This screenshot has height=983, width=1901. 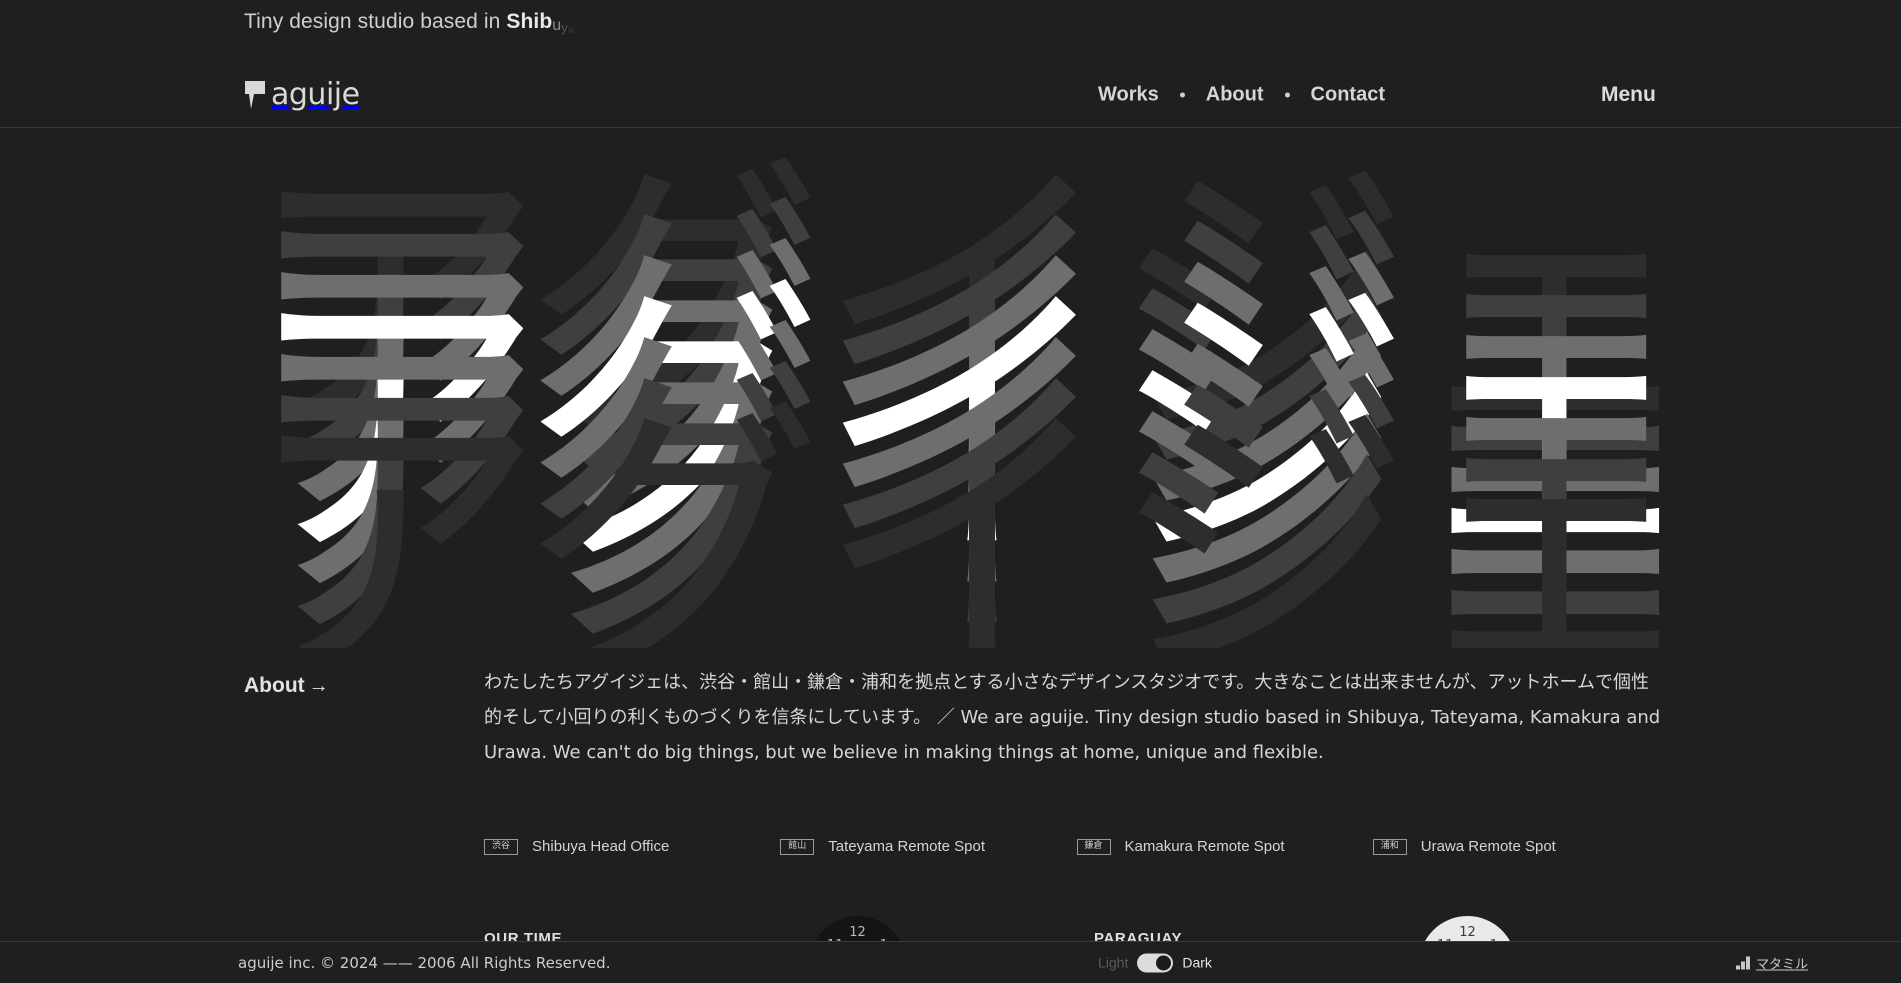 I want to click on location-badge: 鎌倉, so click(x=1093, y=846).